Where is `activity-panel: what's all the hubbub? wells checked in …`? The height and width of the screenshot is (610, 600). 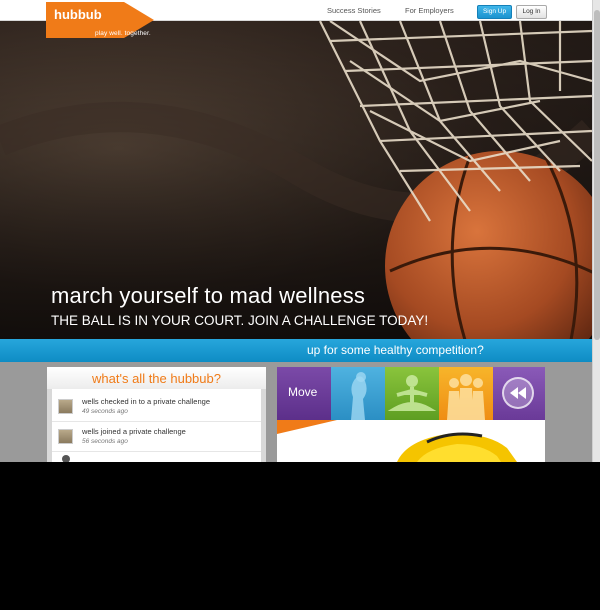
activity-panel: what's all the hubbub? wells checked in … is located at coordinates (156, 414).